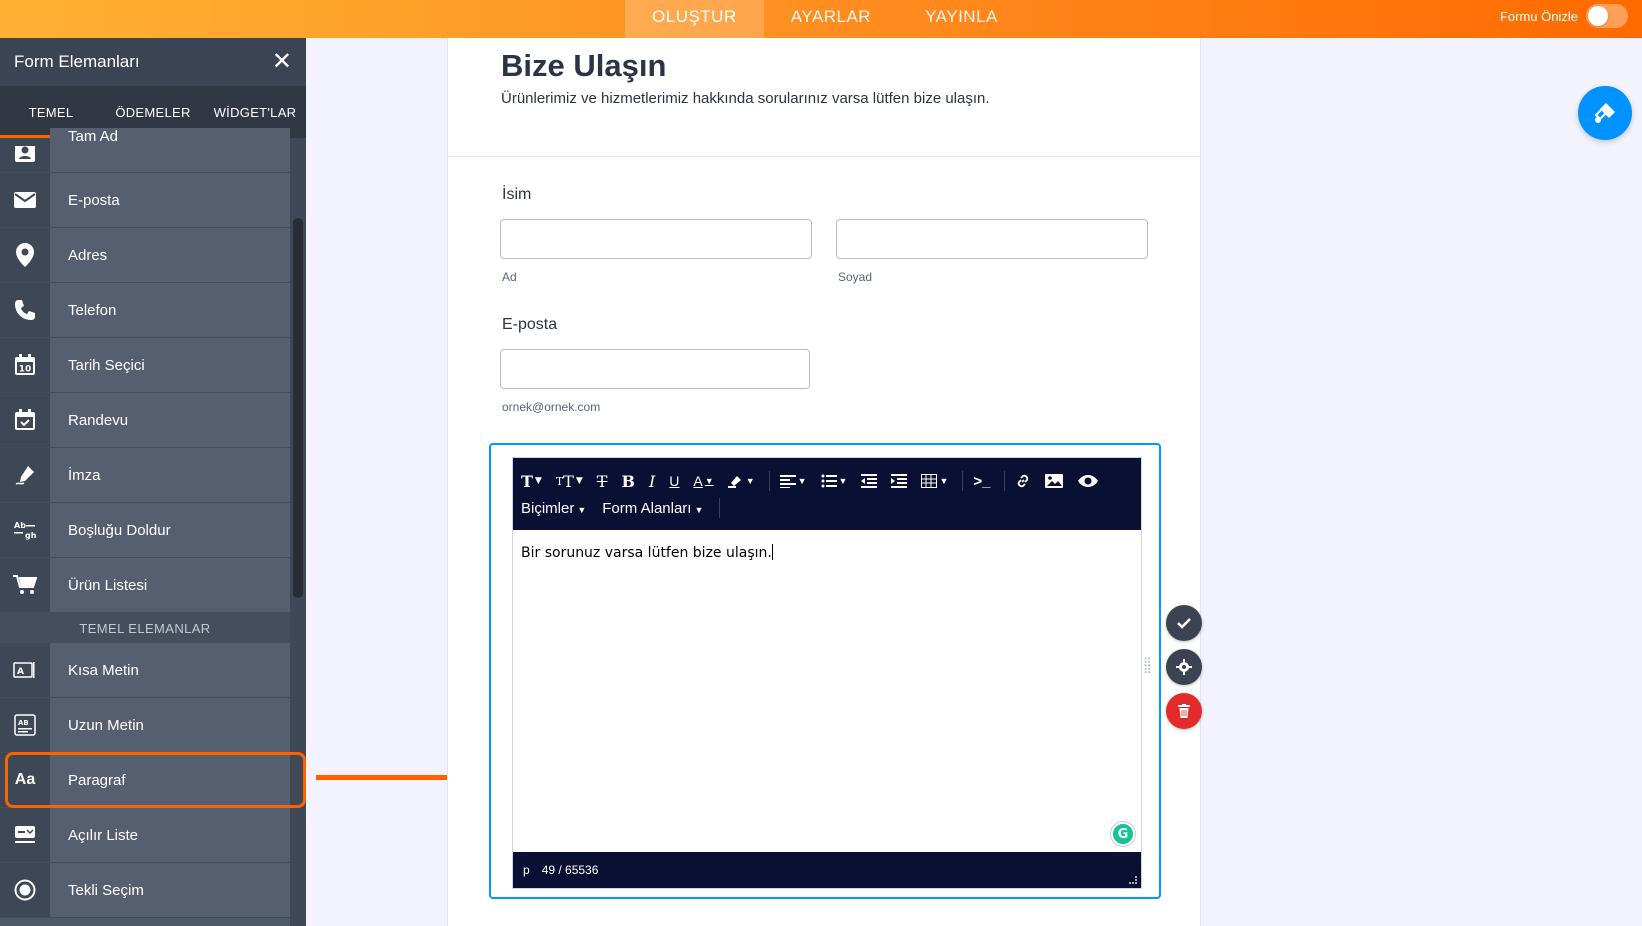 The height and width of the screenshot is (926, 1642). I want to click on check-icon, so click(1184, 623).